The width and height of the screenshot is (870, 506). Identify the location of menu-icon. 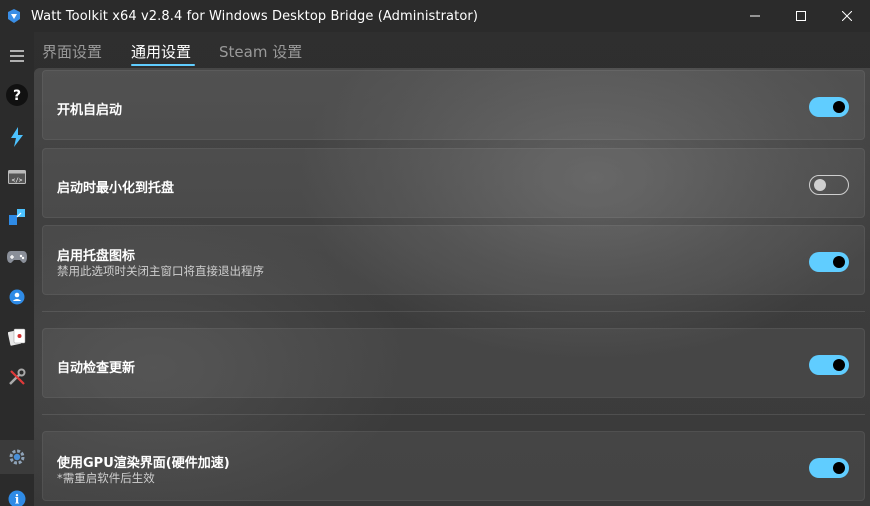
(17, 56).